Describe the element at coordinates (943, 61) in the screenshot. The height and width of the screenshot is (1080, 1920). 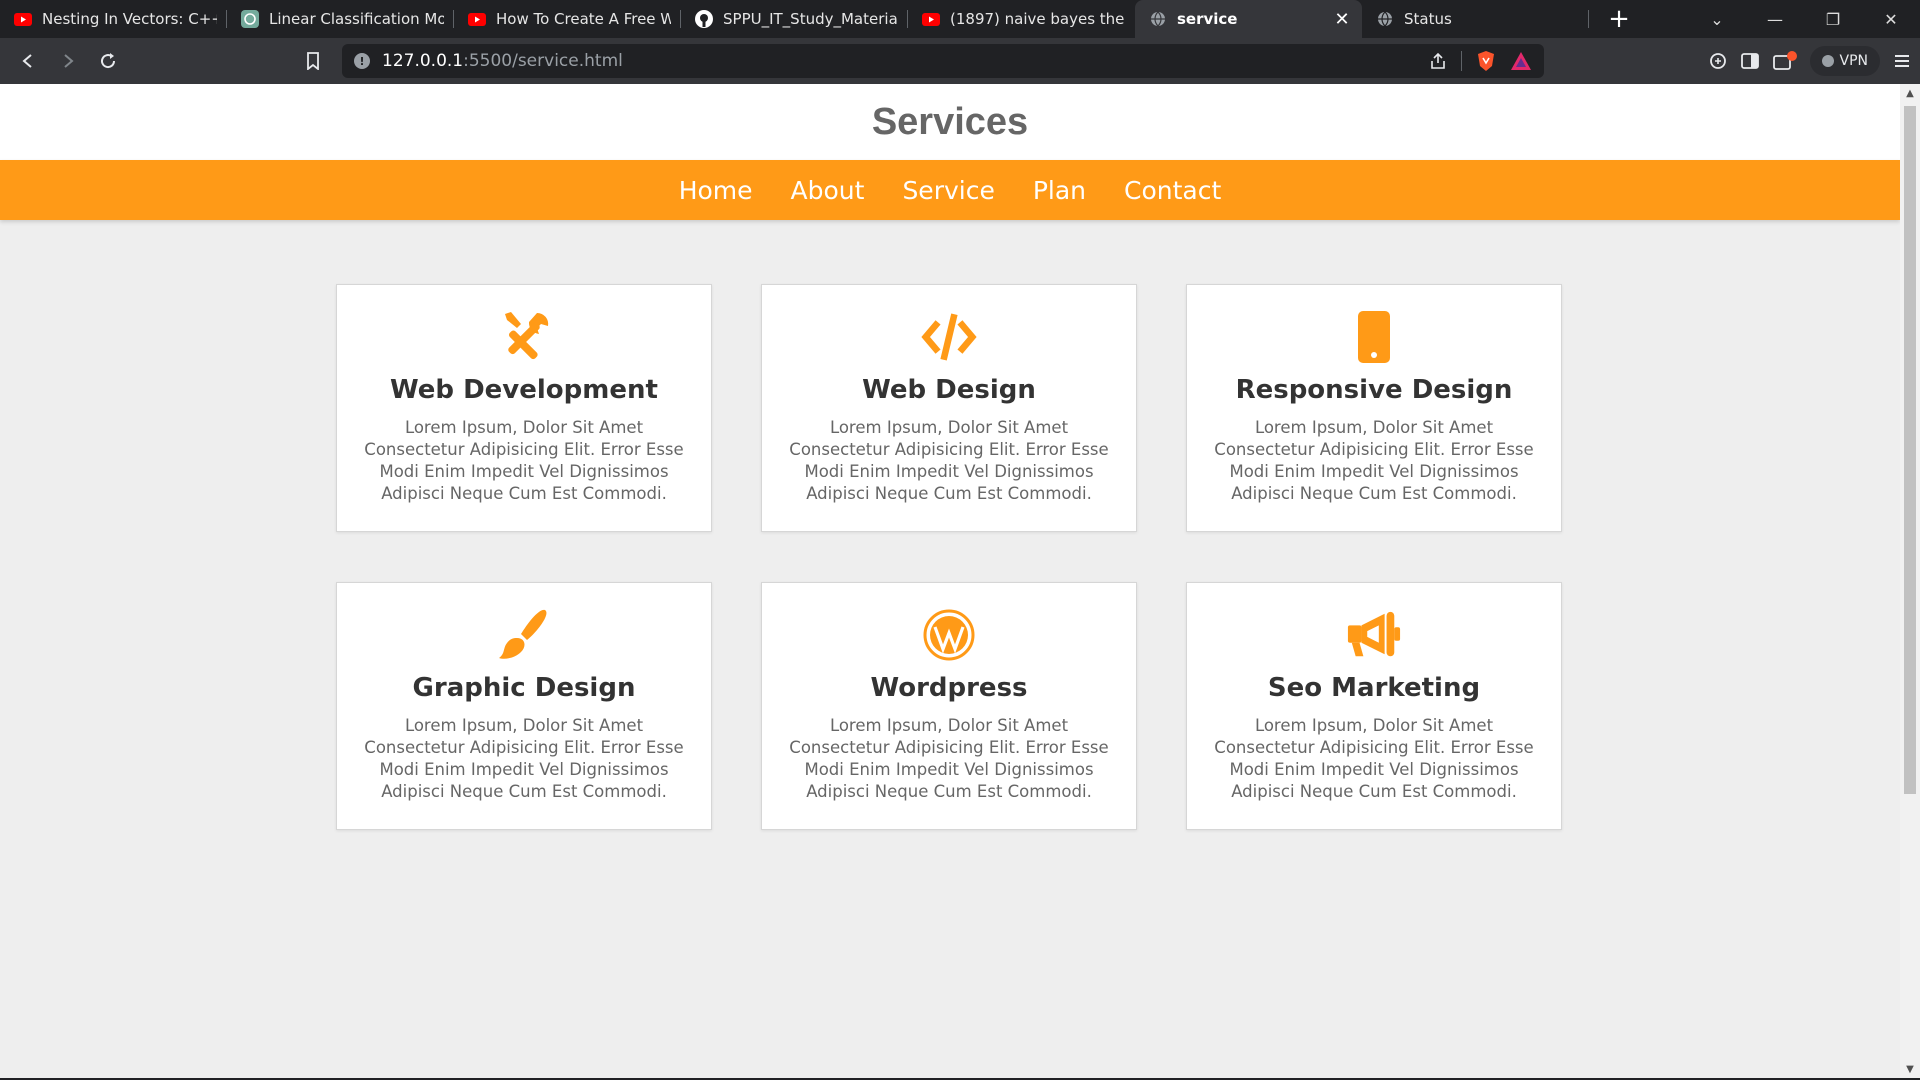
I see `address-bar: ! 127.0.0.1:5500/service.html` at that location.